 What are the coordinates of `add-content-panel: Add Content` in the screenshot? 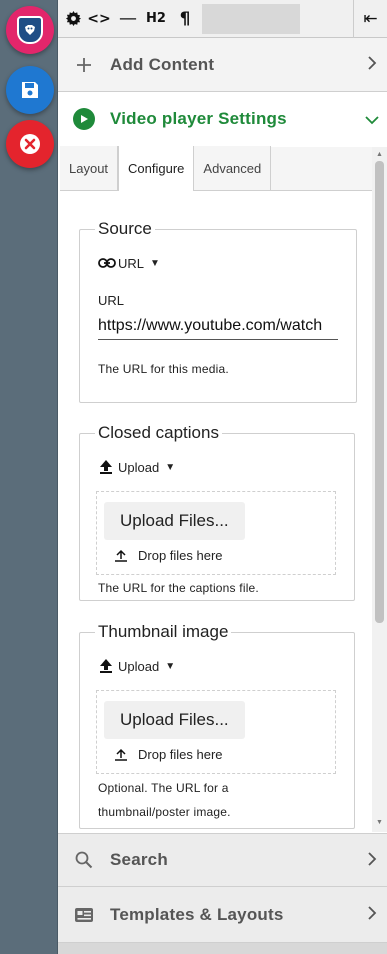 It's located at (222, 65).